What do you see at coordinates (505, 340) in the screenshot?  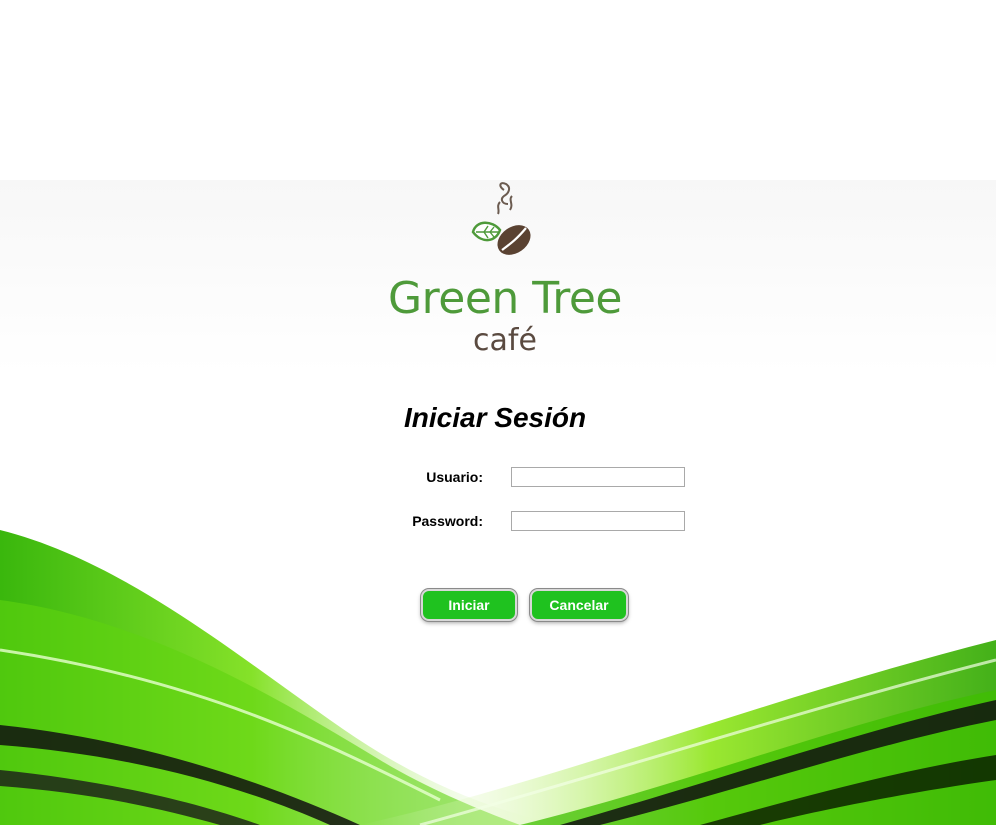 I see `brand-subtitle: café` at bounding box center [505, 340].